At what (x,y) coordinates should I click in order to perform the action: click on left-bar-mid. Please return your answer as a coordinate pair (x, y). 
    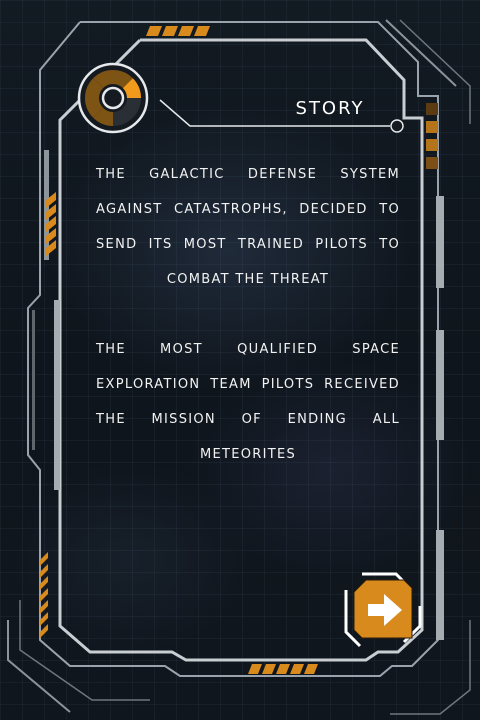
    Looking at the image, I should click on (57, 395).